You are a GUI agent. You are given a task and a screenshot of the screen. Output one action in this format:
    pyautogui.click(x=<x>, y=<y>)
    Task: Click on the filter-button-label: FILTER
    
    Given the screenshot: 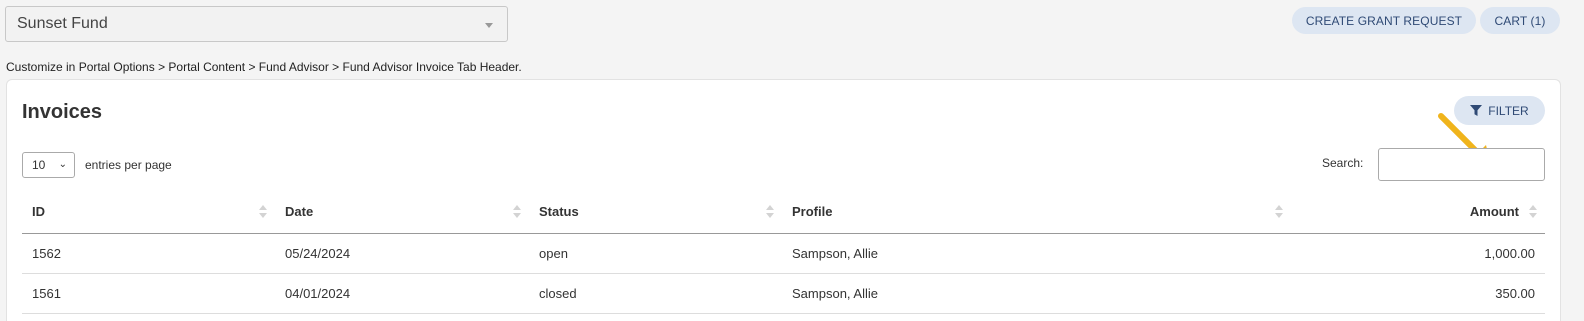 What is the action you would take?
    pyautogui.click(x=1508, y=110)
    